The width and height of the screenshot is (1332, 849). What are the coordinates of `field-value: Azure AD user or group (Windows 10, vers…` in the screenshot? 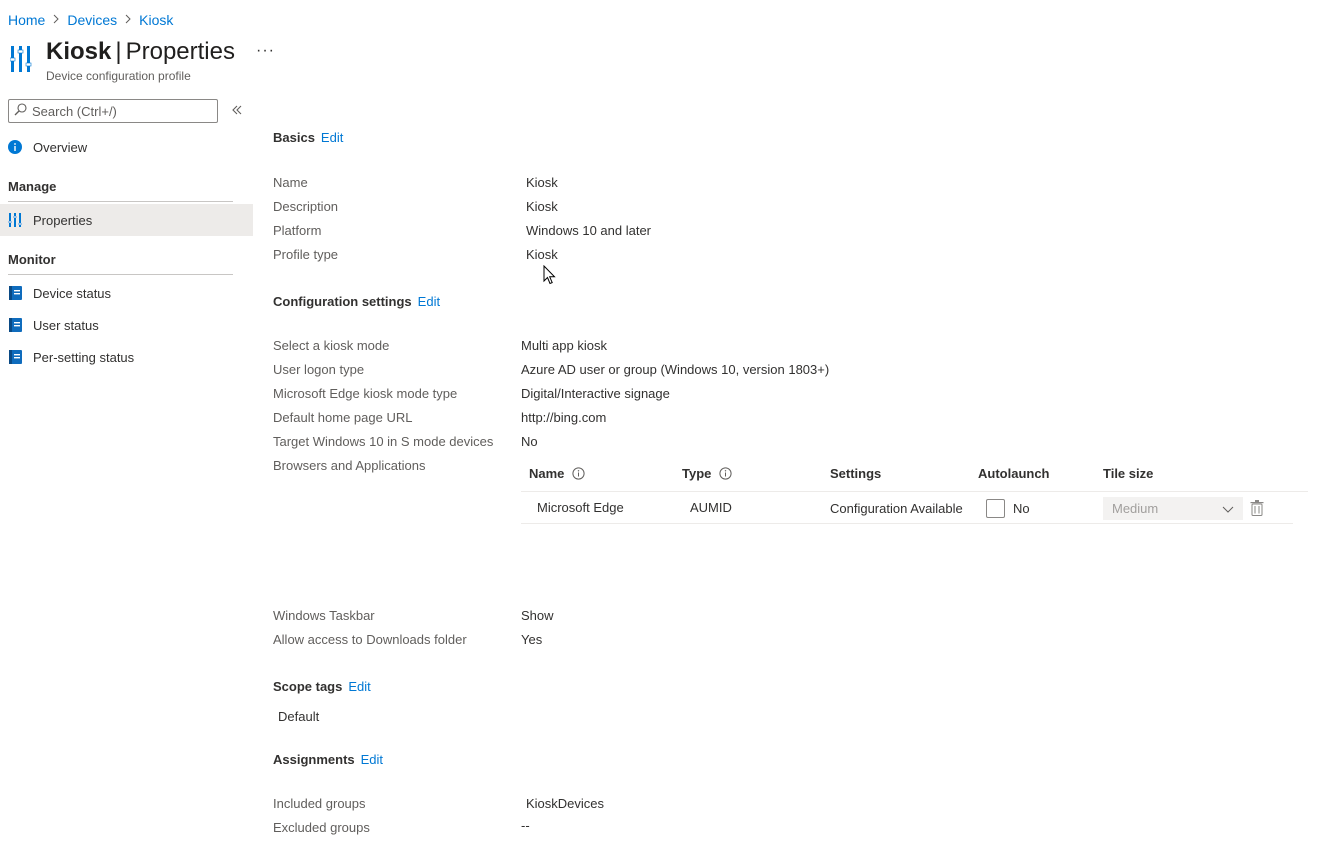 It's located at (675, 369).